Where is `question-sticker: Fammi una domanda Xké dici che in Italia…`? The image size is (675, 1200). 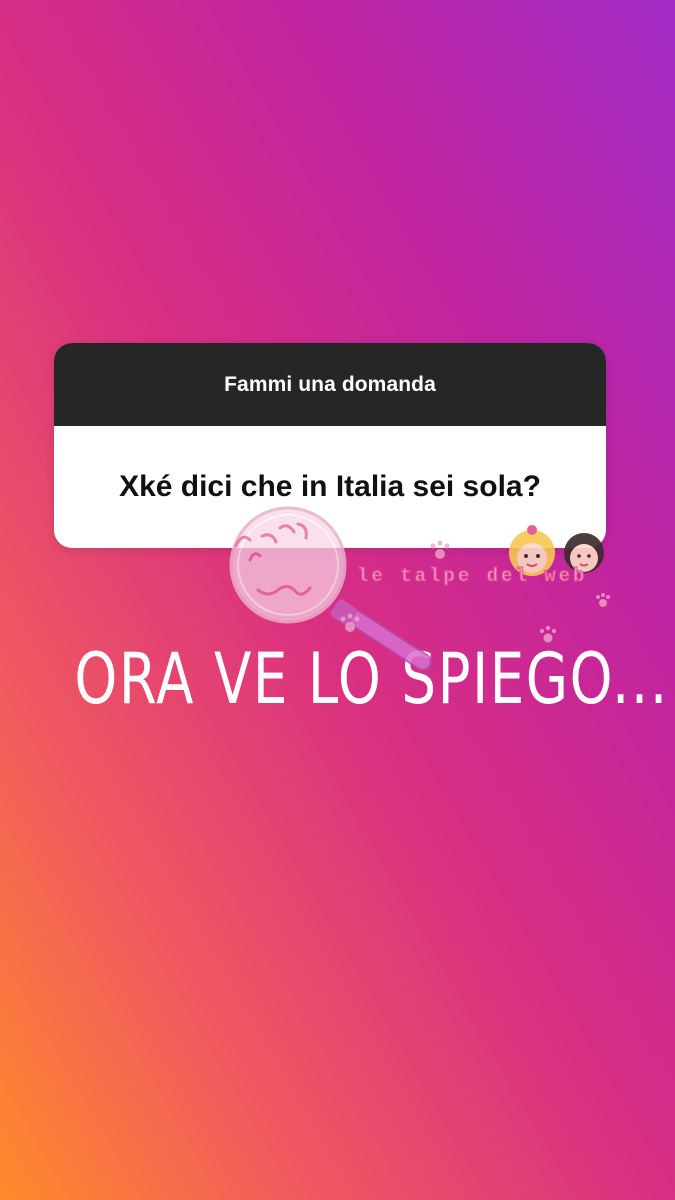 question-sticker: Fammi una domanda Xké dici che in Italia… is located at coordinates (330, 445).